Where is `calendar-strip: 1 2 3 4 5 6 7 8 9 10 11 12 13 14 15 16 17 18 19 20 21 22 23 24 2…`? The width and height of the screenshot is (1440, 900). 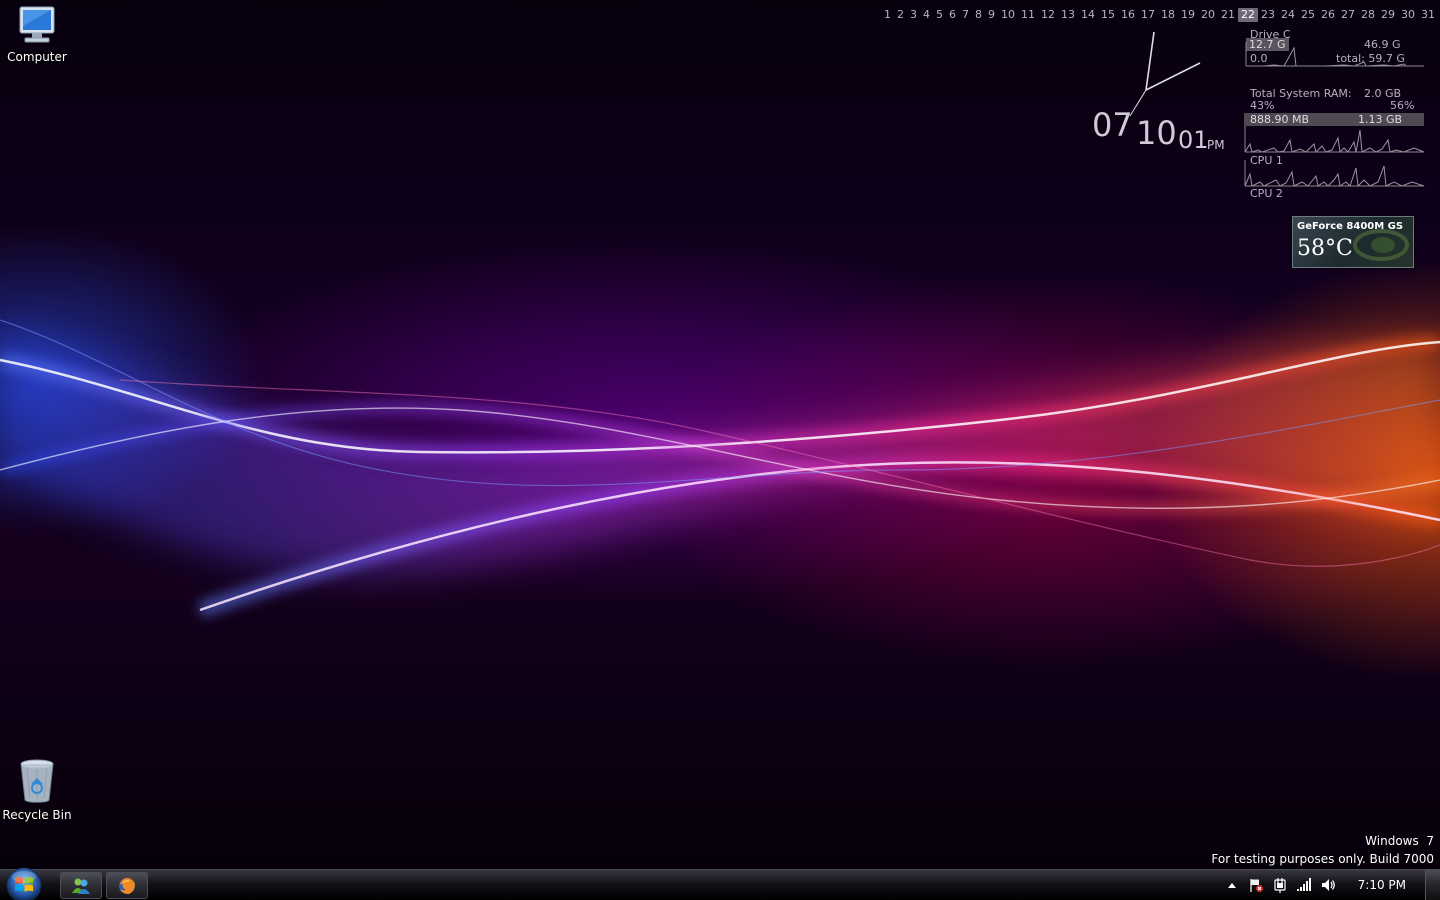 calendar-strip: 1 2 3 4 5 6 7 8 9 10 11 12 13 14 15 16 17 18 19 20 21 22 23 24 2… is located at coordinates (1159, 15).